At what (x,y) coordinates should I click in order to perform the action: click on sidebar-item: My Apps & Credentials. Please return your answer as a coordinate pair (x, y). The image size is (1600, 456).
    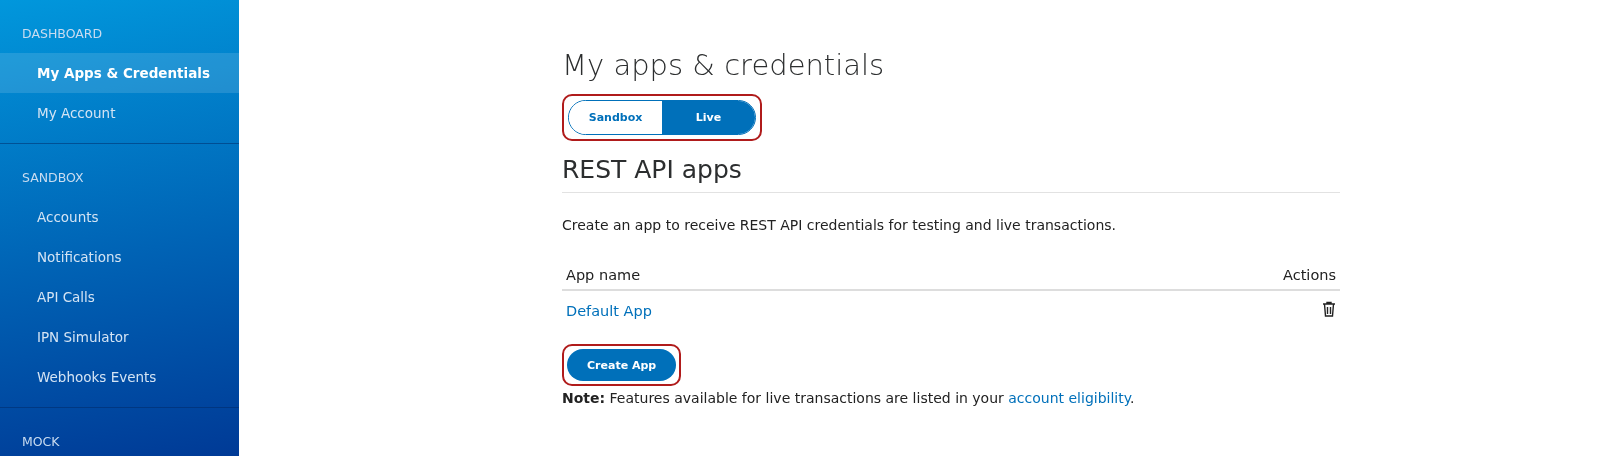
    Looking at the image, I should click on (119, 73).